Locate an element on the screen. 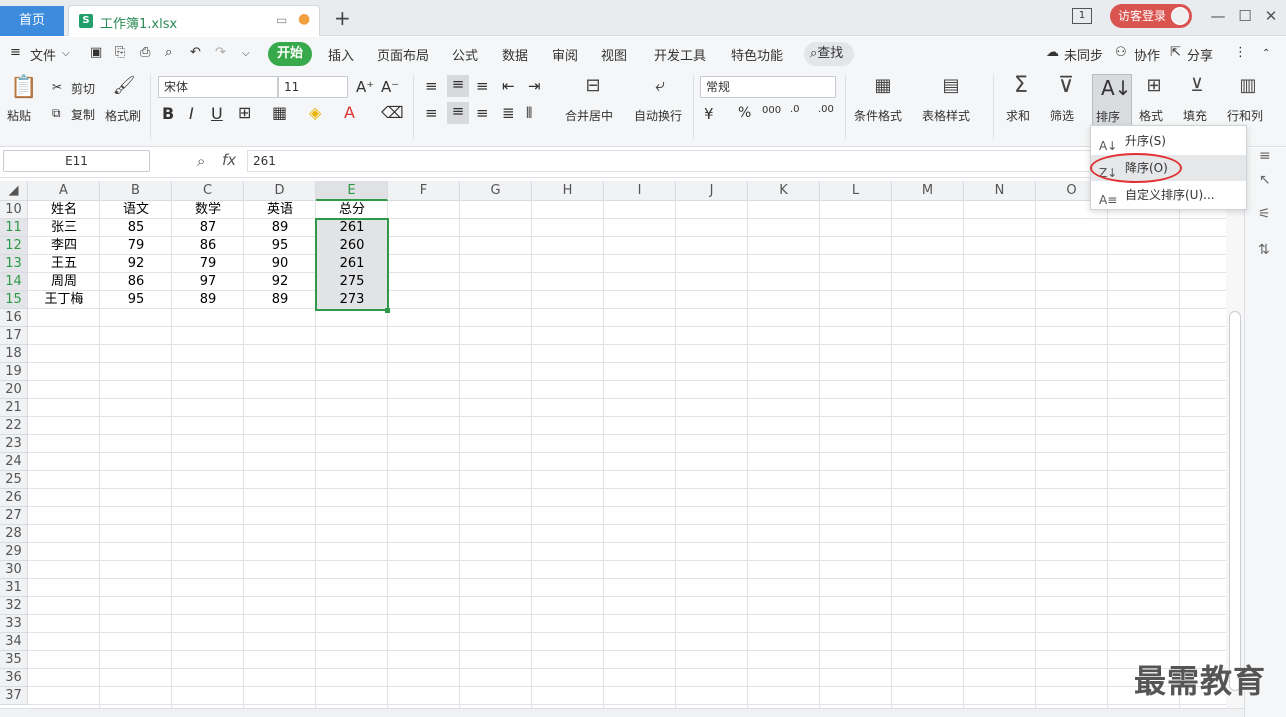 The image size is (1286, 717). menu-data: 数据 is located at coordinates (515, 54).